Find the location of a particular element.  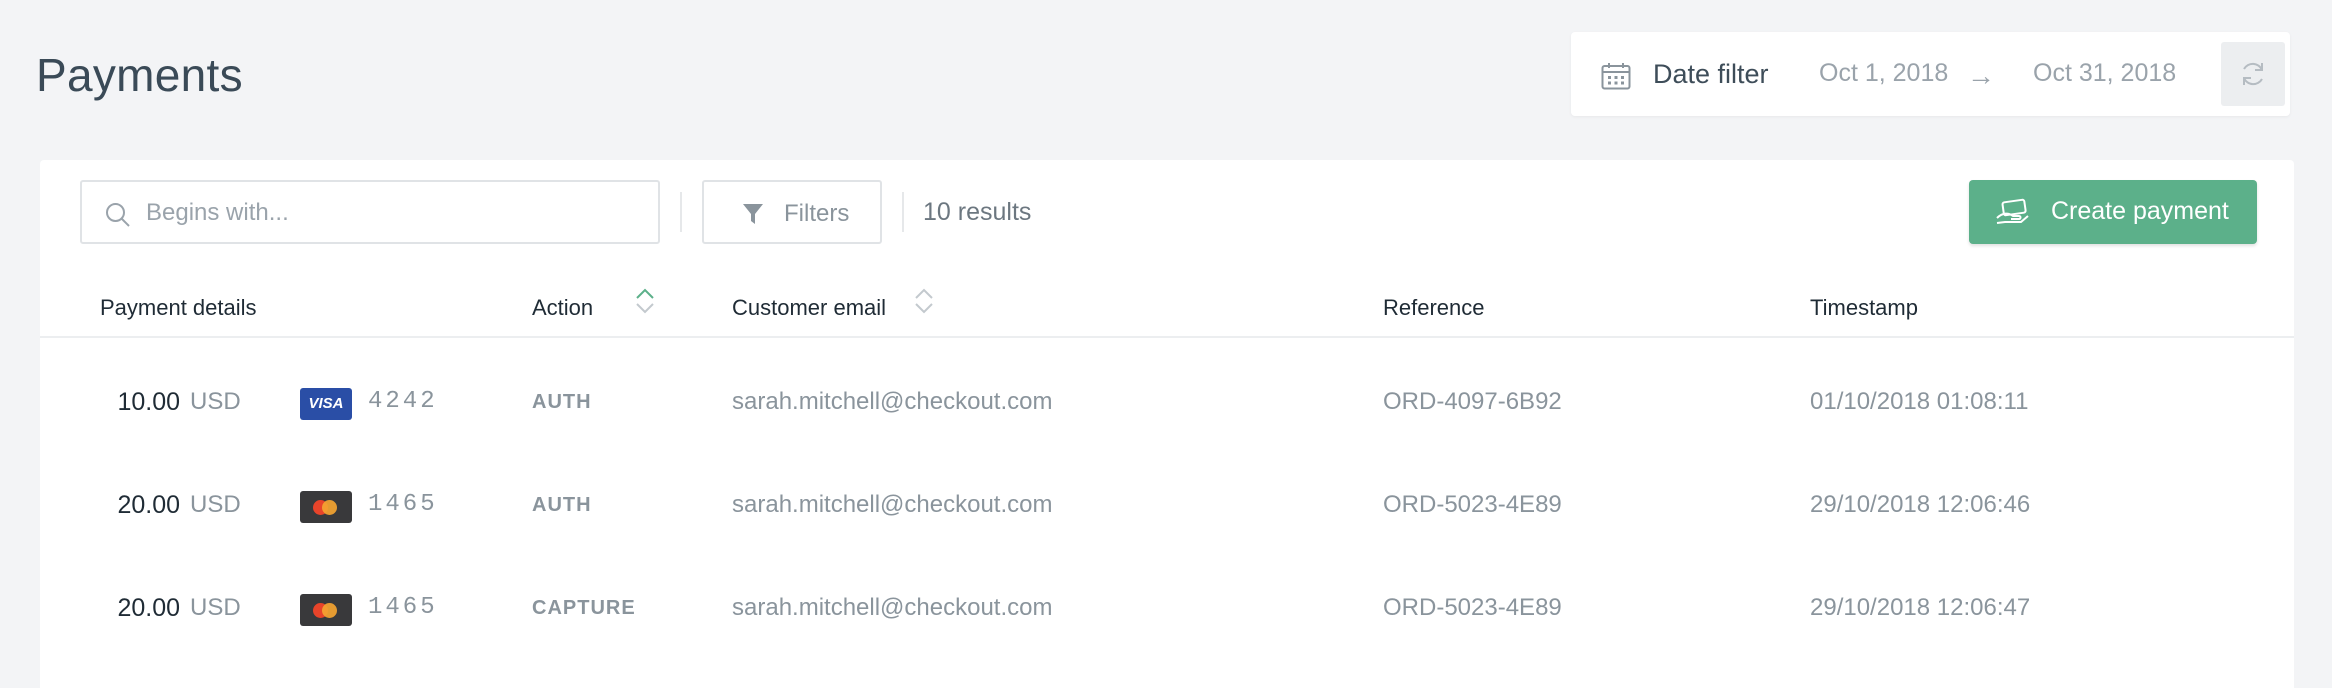

create-payment-button: Create payment is located at coordinates (2113, 212).